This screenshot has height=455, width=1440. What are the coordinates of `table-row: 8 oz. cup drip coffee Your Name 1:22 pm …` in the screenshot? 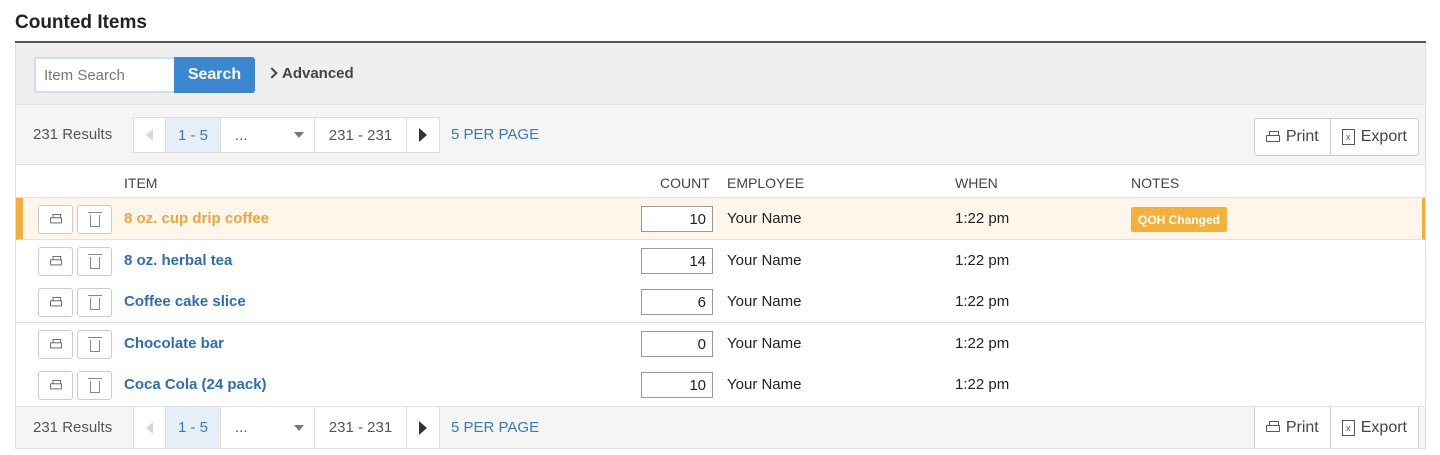 It's located at (720, 219).